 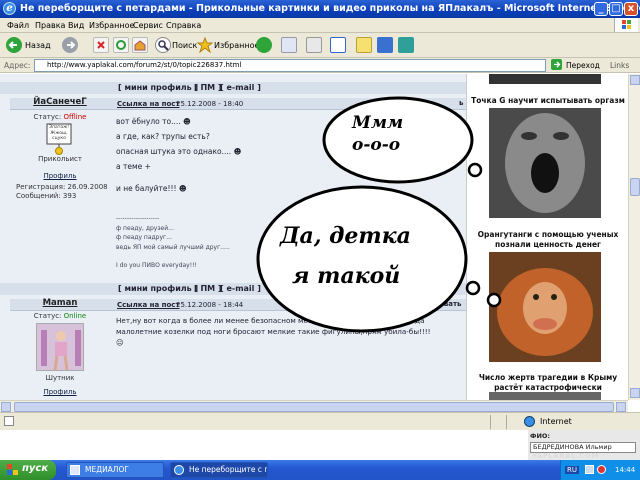 I want to click on menu-file: Файл, so click(x=18, y=25).